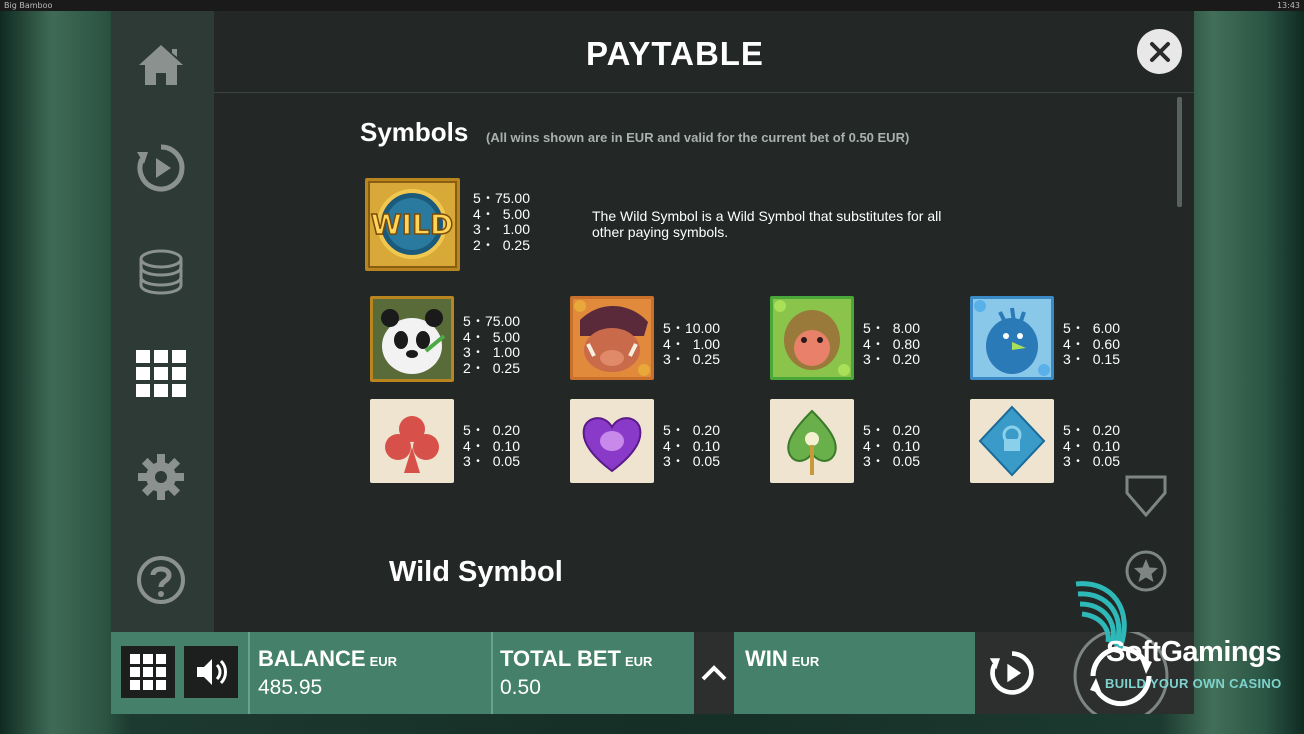 This screenshot has width=1304, height=734. I want to click on pay-row: 4 • 0.60, so click(1091, 344).